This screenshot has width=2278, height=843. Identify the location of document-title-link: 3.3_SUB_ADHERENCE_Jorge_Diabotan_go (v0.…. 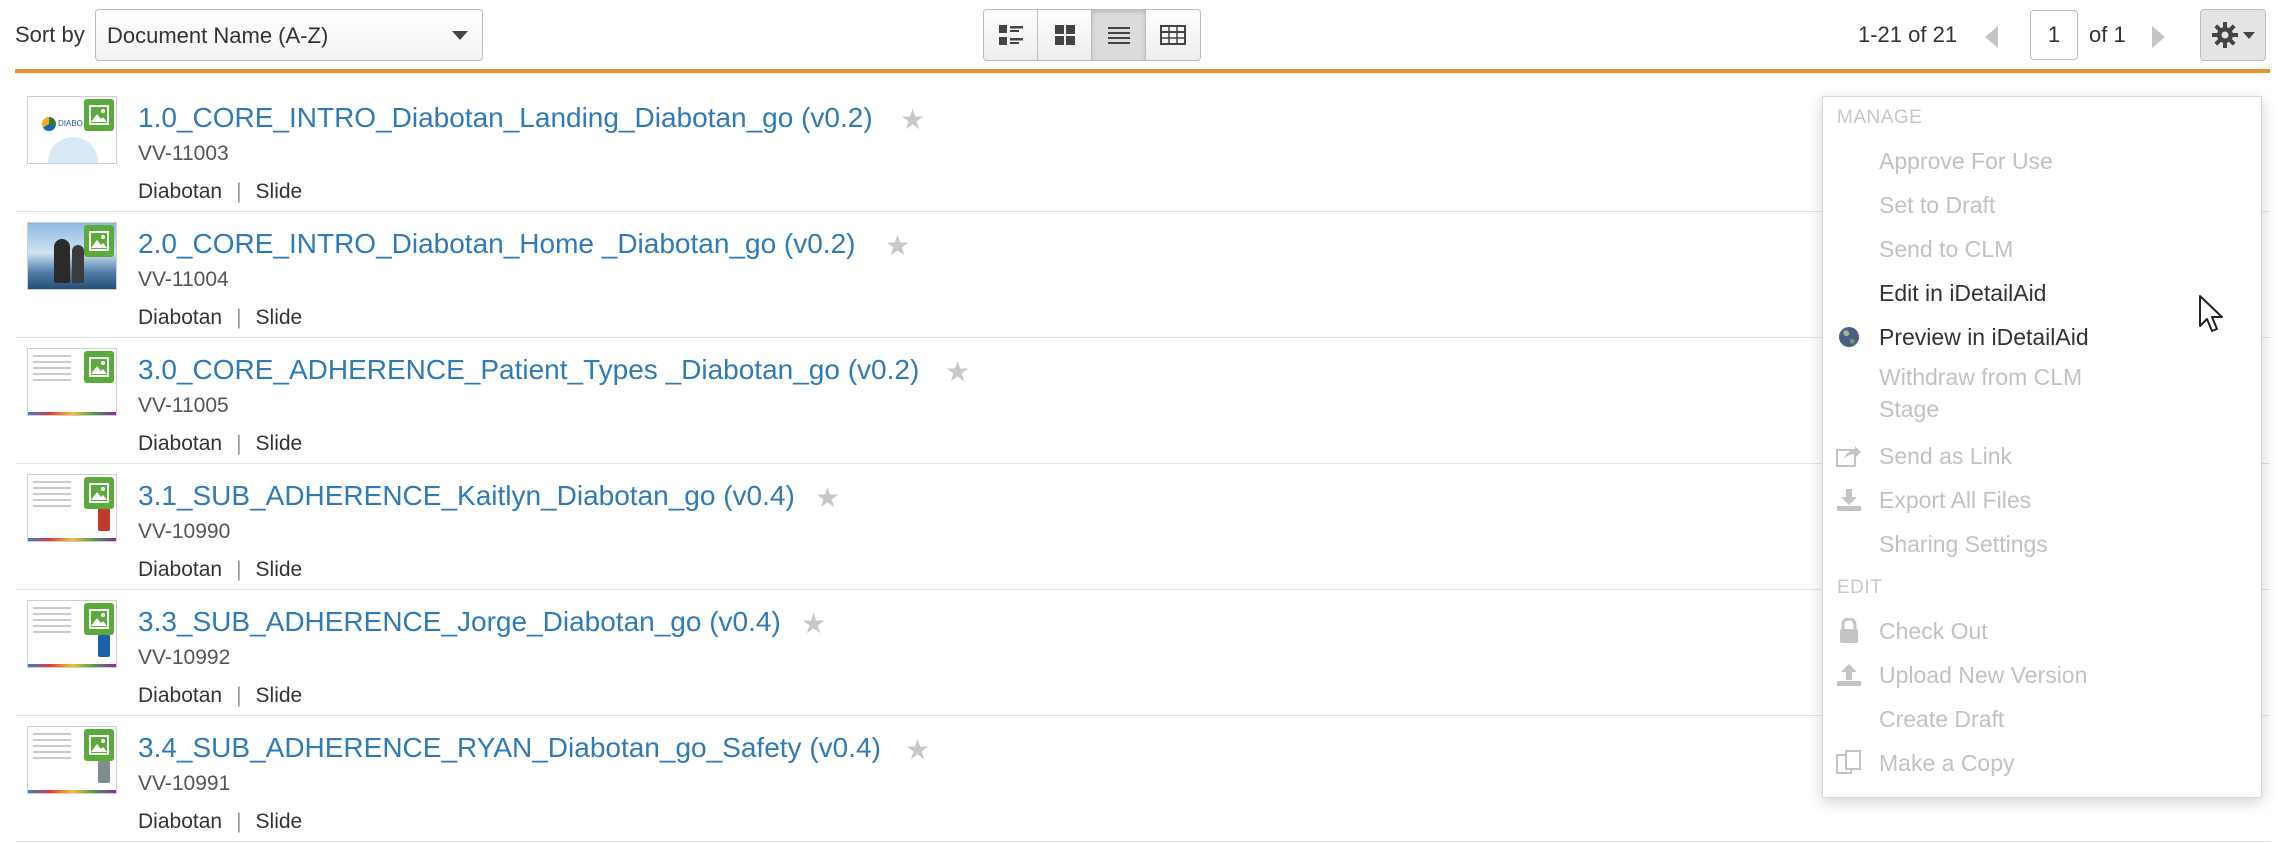
(459, 622).